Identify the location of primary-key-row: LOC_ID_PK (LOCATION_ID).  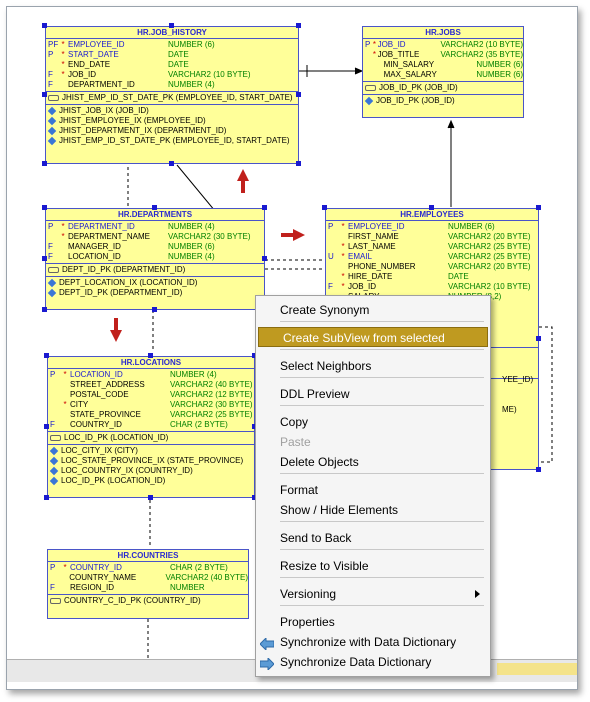
(151, 438).